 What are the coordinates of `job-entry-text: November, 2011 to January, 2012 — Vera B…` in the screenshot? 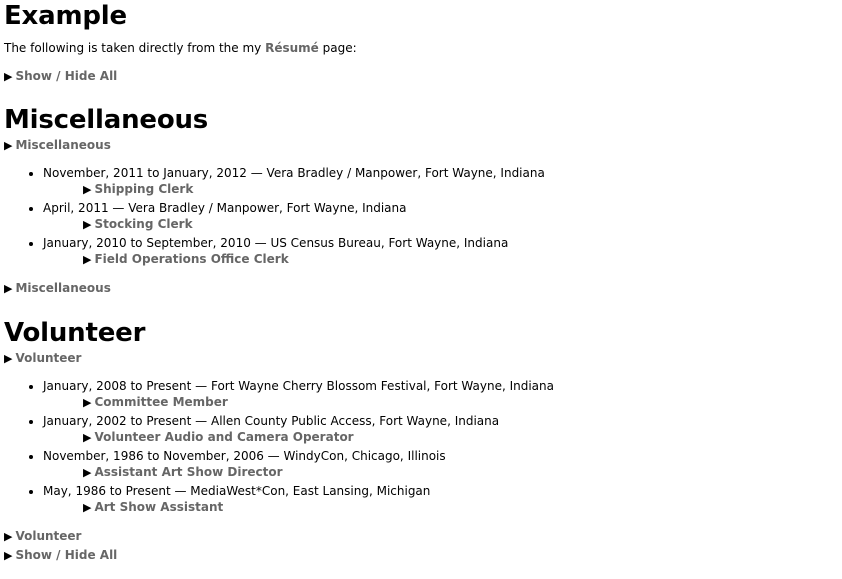 It's located at (294, 173).